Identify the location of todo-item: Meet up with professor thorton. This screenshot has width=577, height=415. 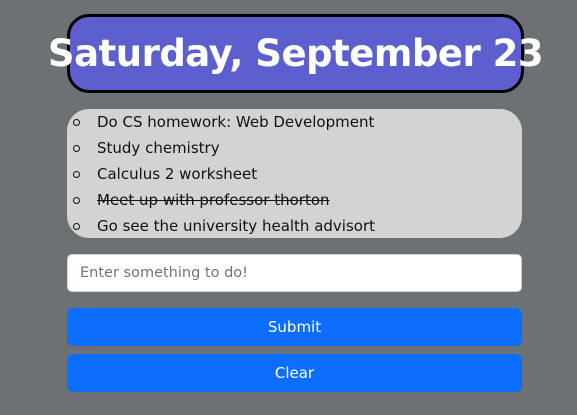
(294, 200).